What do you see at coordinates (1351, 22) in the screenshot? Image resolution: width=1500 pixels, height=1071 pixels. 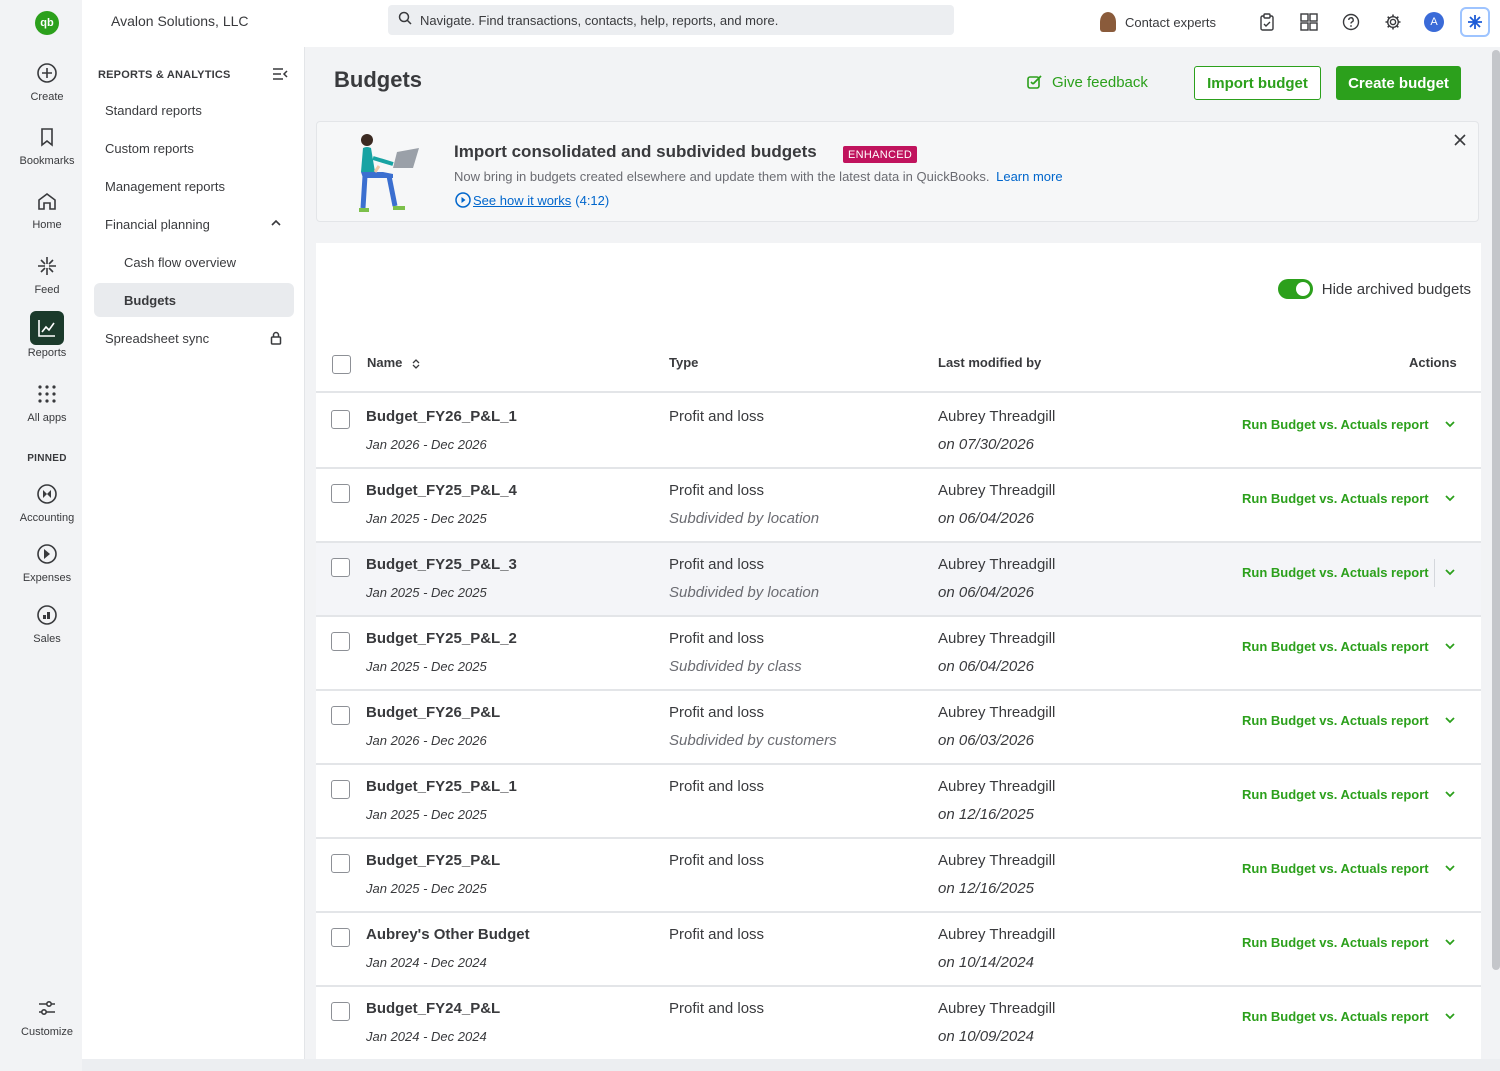 I see `help-icon` at bounding box center [1351, 22].